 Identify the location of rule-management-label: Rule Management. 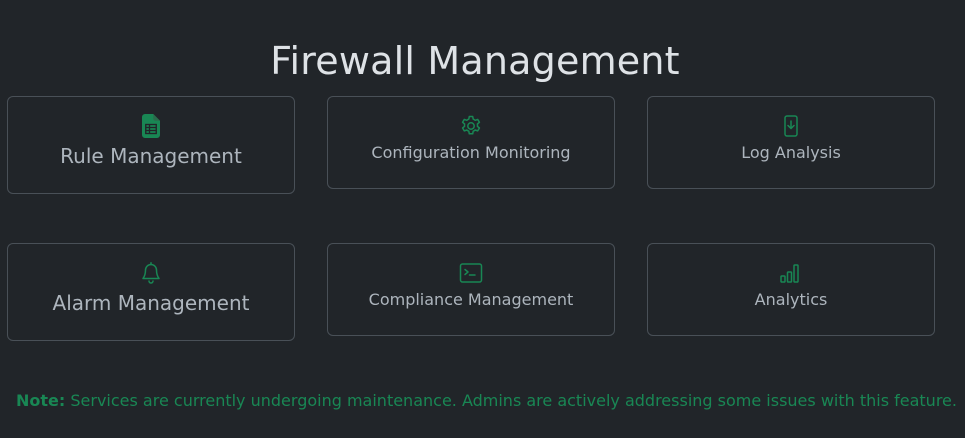
(151, 156).